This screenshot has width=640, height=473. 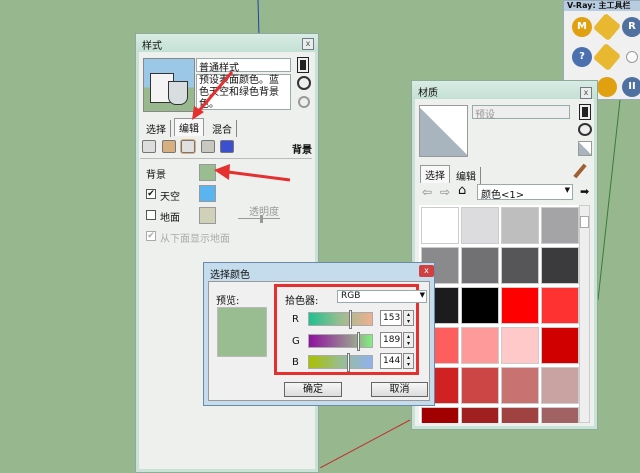 I want to click on material-editor-button: M, so click(x=582, y=27).